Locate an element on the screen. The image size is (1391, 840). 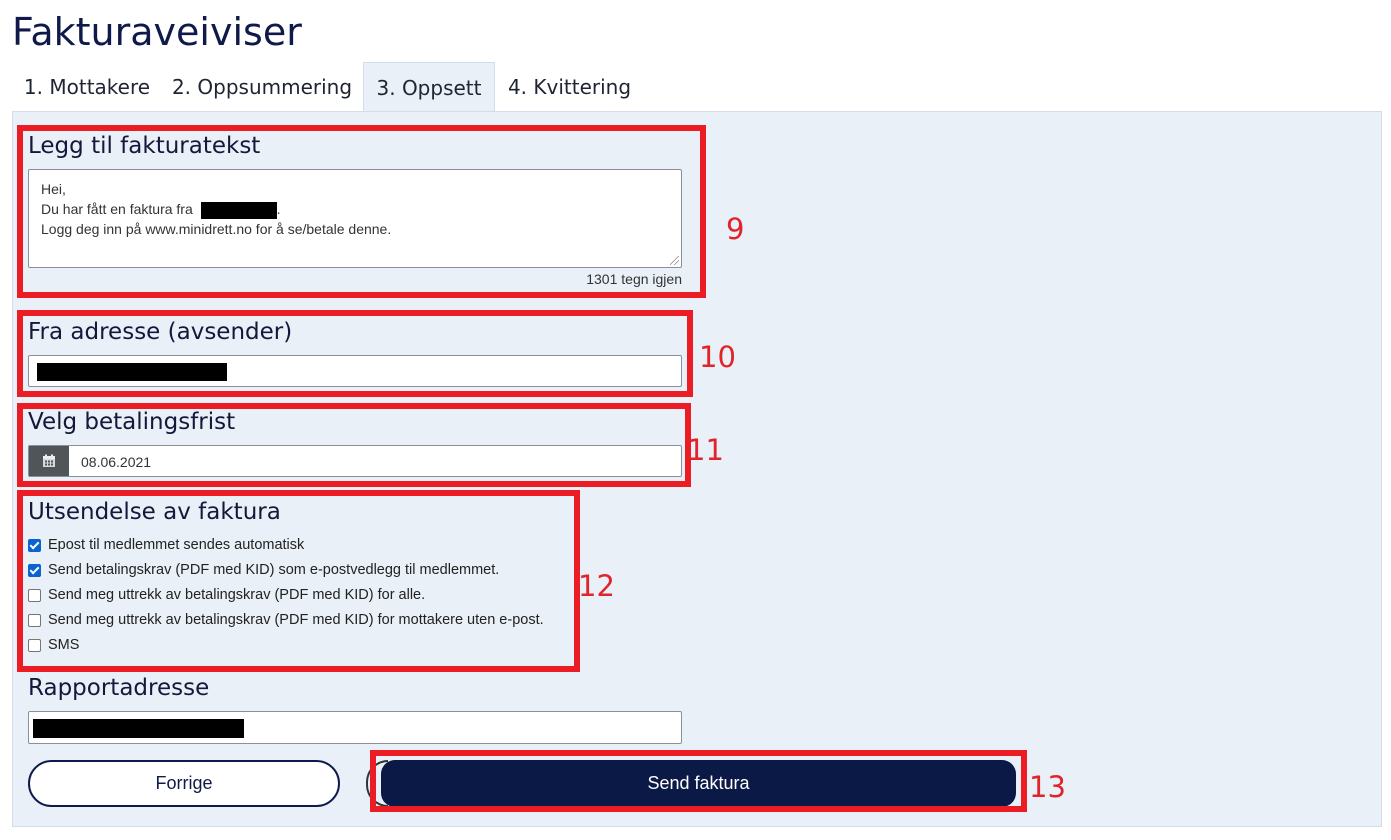
report-address-input is located at coordinates (355, 727).